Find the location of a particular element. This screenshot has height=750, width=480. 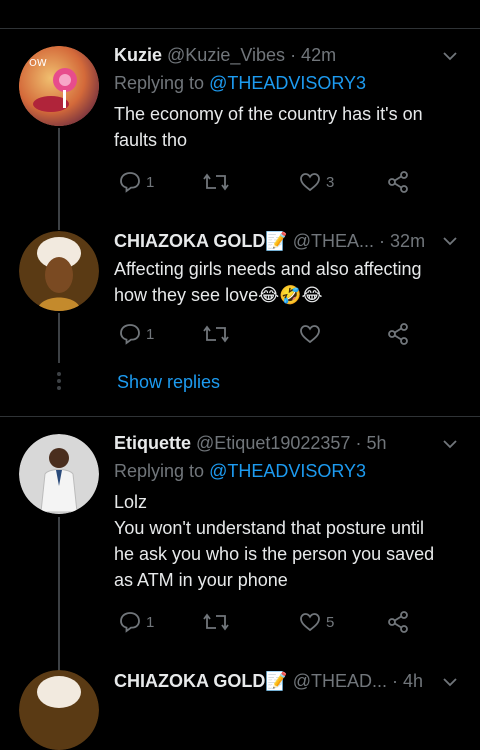

like-button is located at coordinates (312, 334).